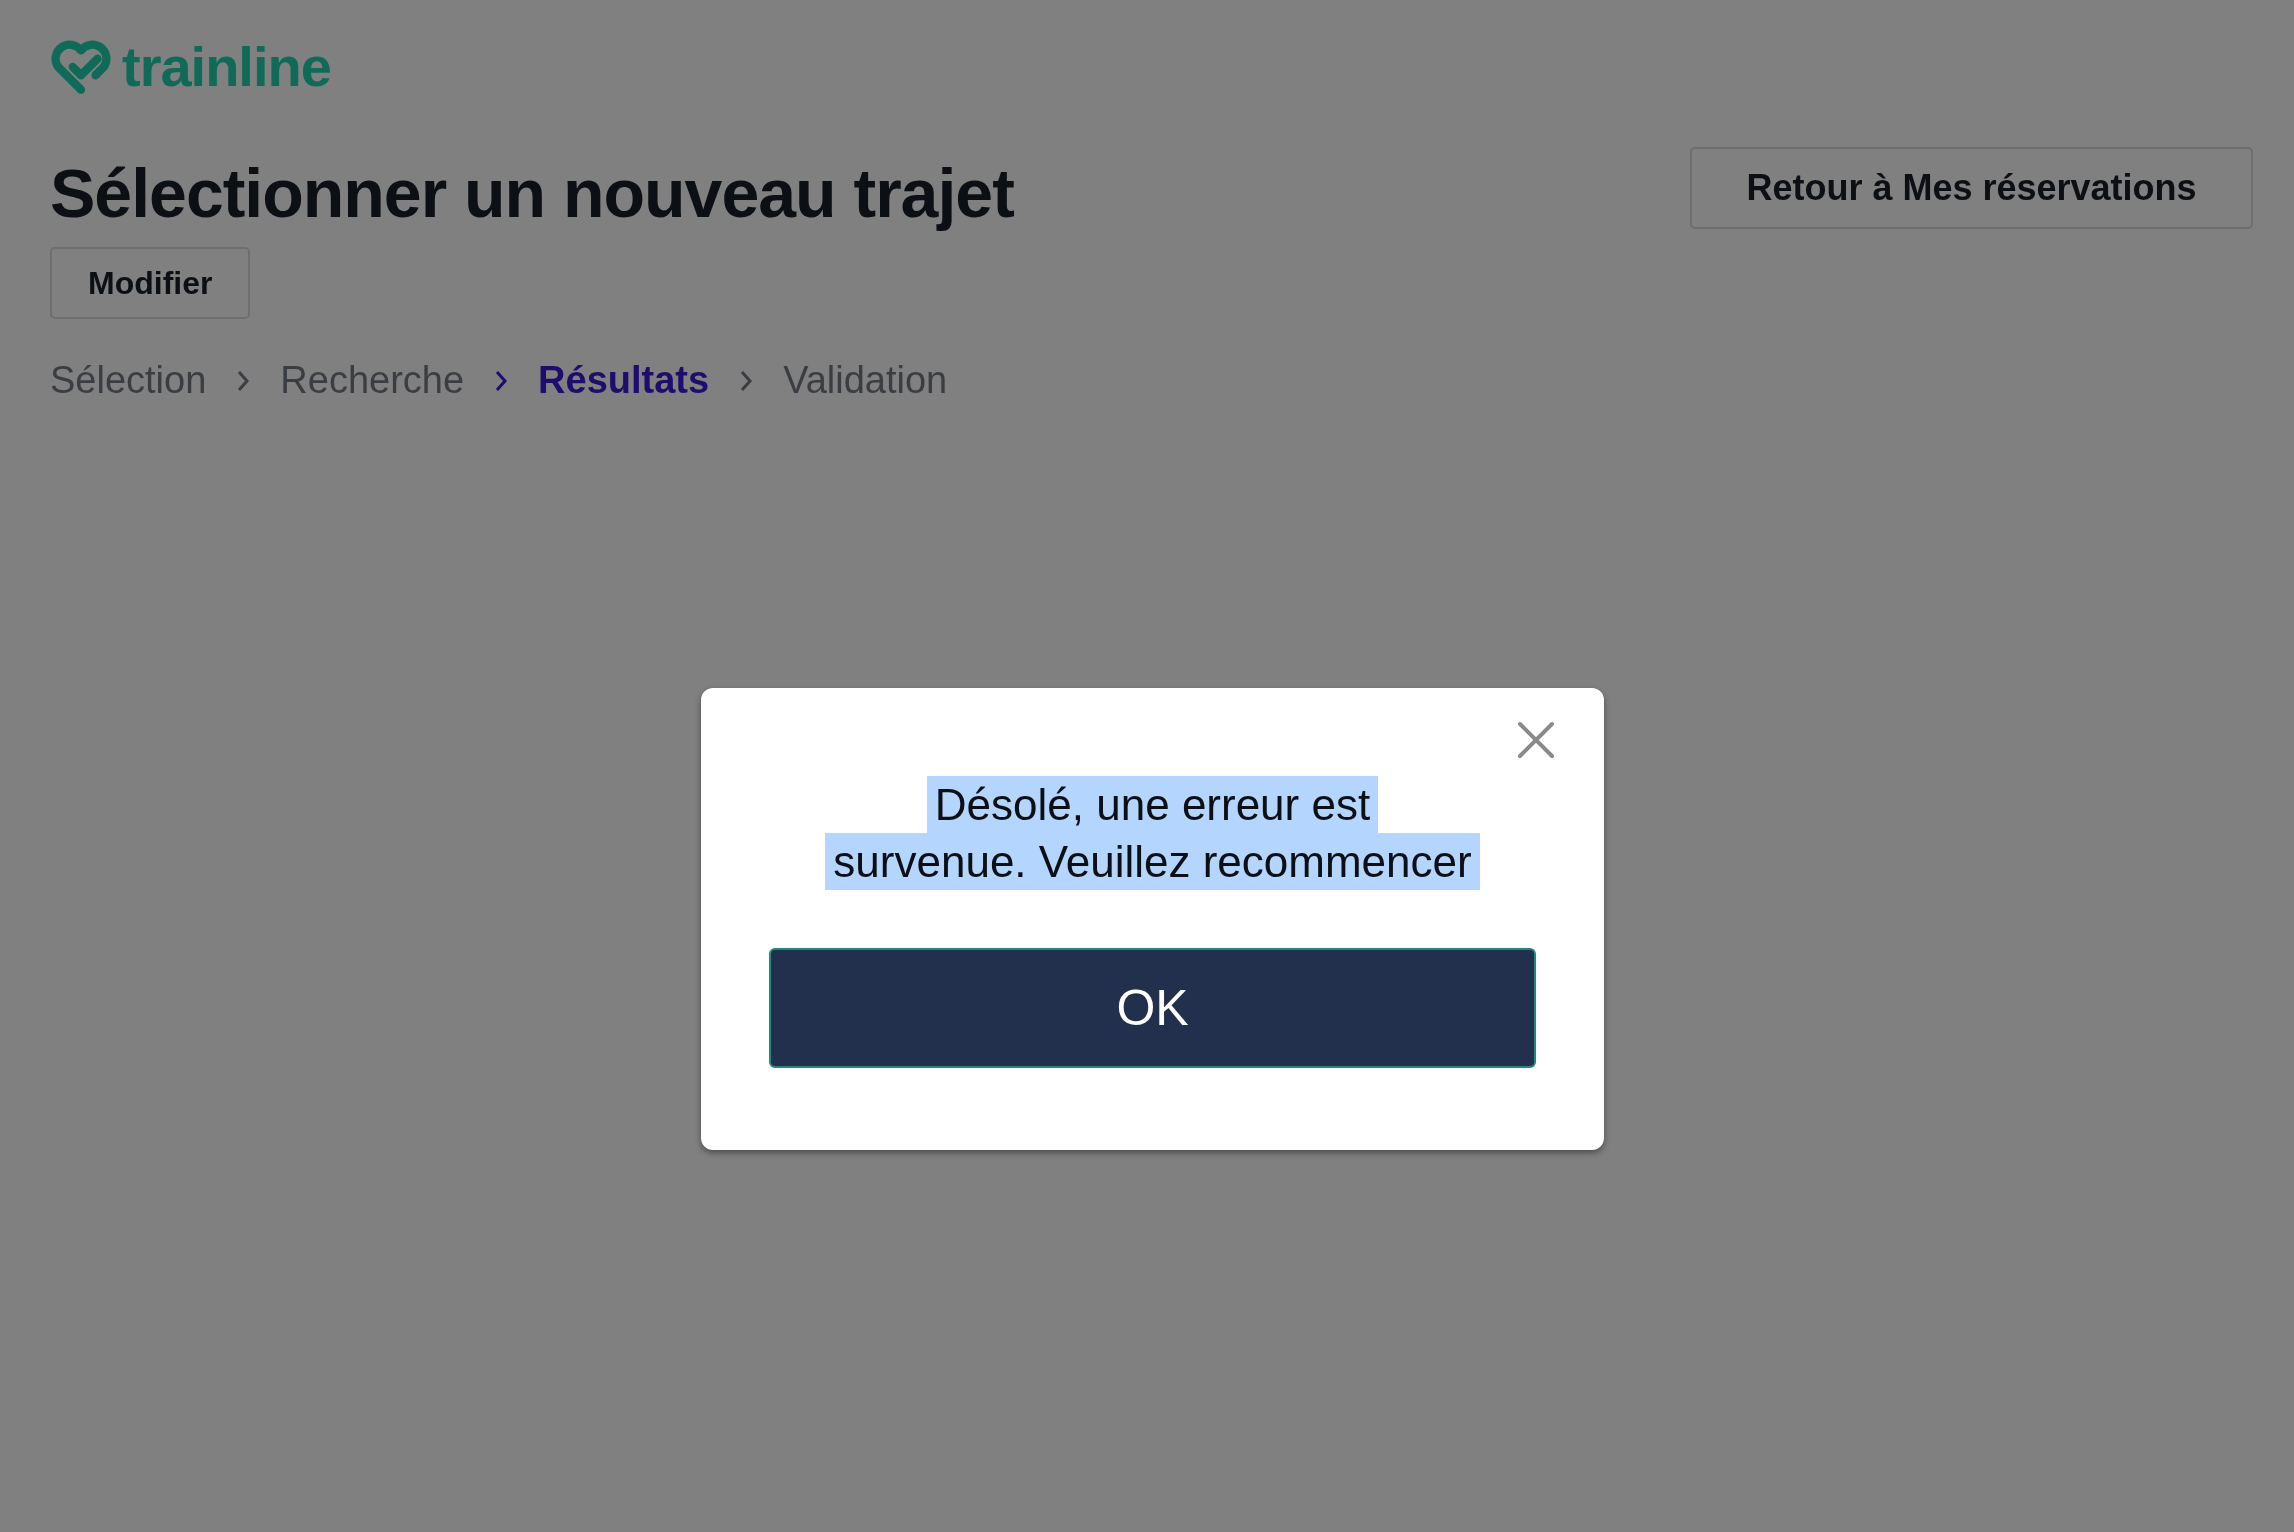 Image resolution: width=2294 pixels, height=1532 pixels. I want to click on breadcrumb-step: Résultats, so click(624, 380).